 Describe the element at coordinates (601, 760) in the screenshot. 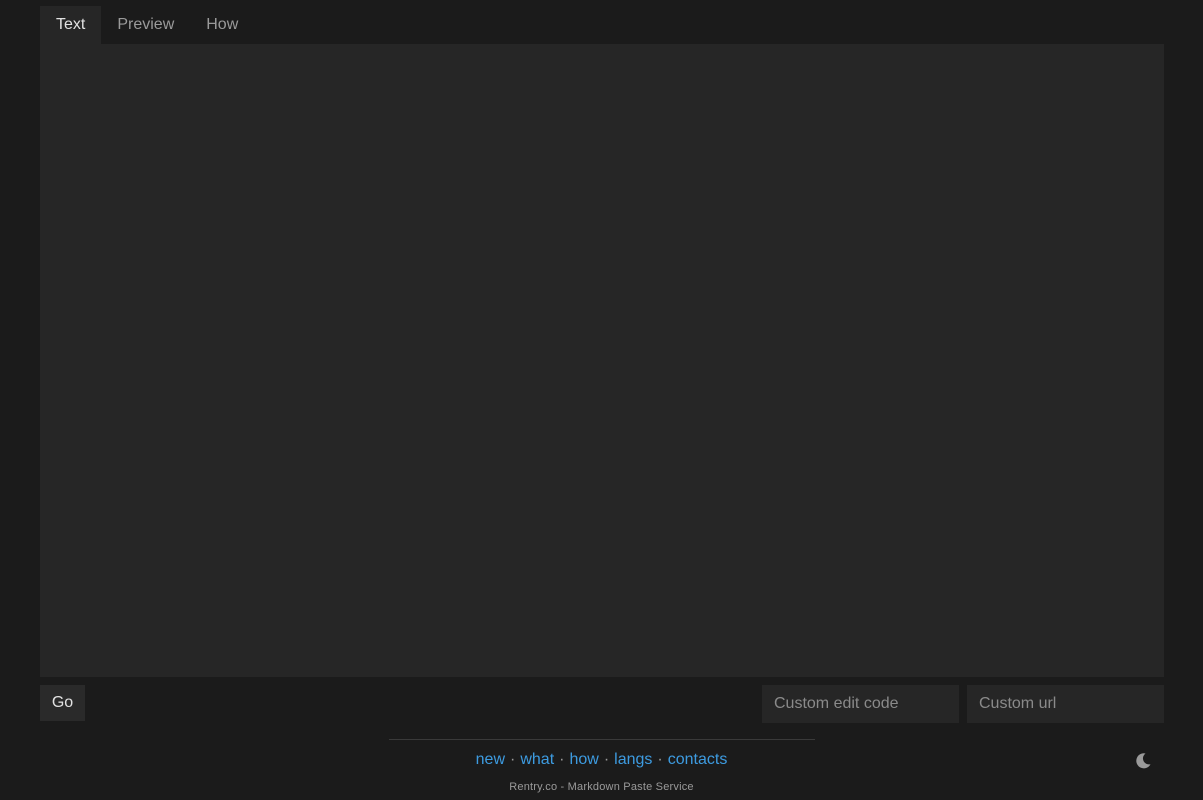

I see `footer-nav: new · what · how · langs · contacts` at that location.